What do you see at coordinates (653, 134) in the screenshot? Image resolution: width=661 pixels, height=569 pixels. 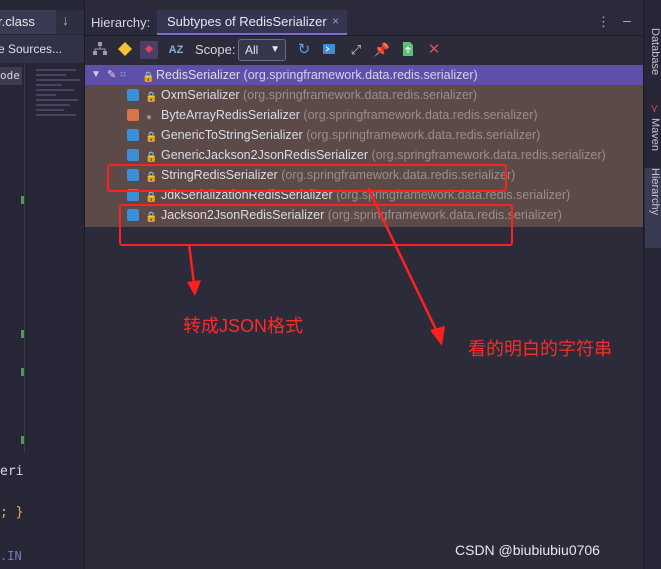 I see `tool-maven: Maven` at bounding box center [653, 134].